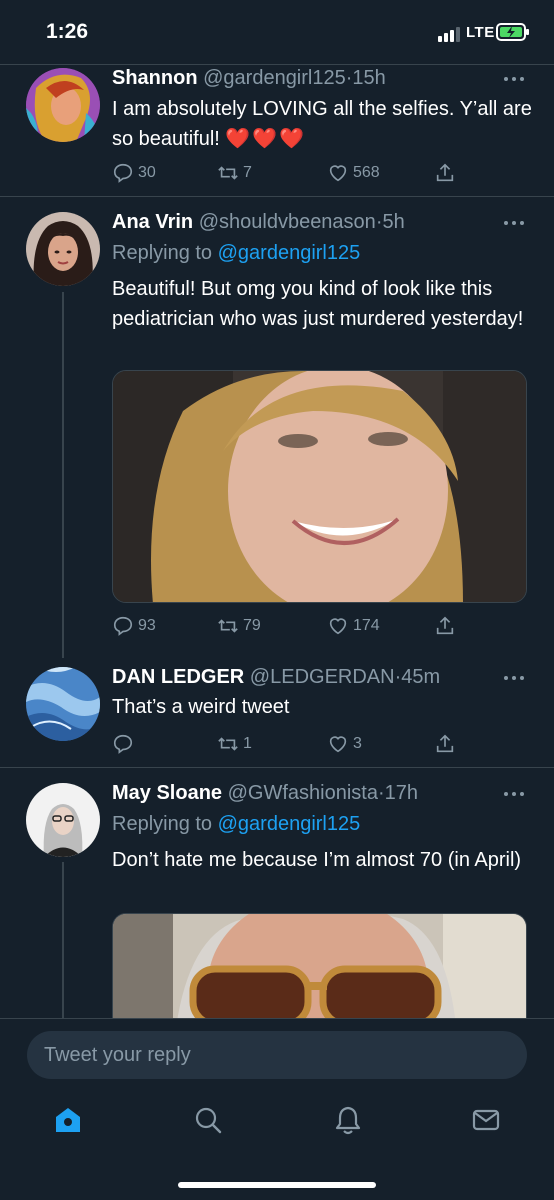 The height and width of the screenshot is (1200, 554). What do you see at coordinates (421, 677) in the screenshot?
I see `tweet-time: 45m` at bounding box center [421, 677].